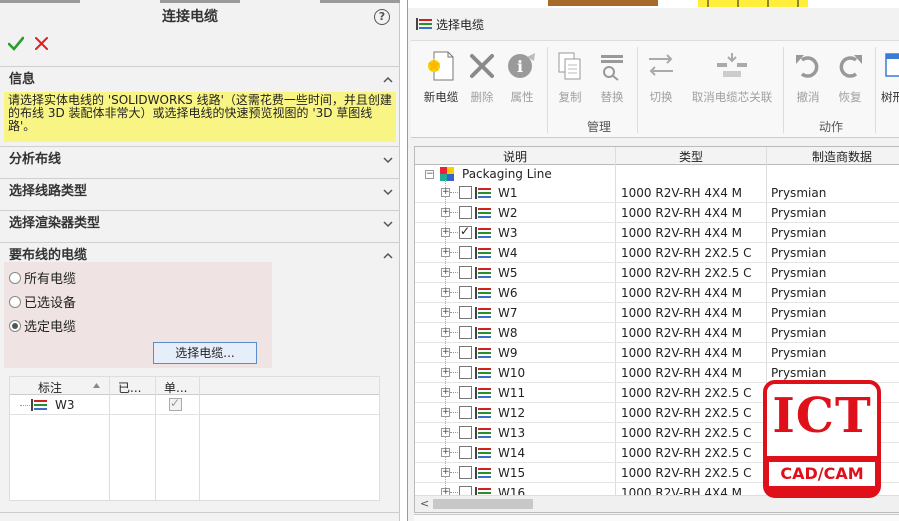  I want to click on table-row: W3, so click(194, 405).